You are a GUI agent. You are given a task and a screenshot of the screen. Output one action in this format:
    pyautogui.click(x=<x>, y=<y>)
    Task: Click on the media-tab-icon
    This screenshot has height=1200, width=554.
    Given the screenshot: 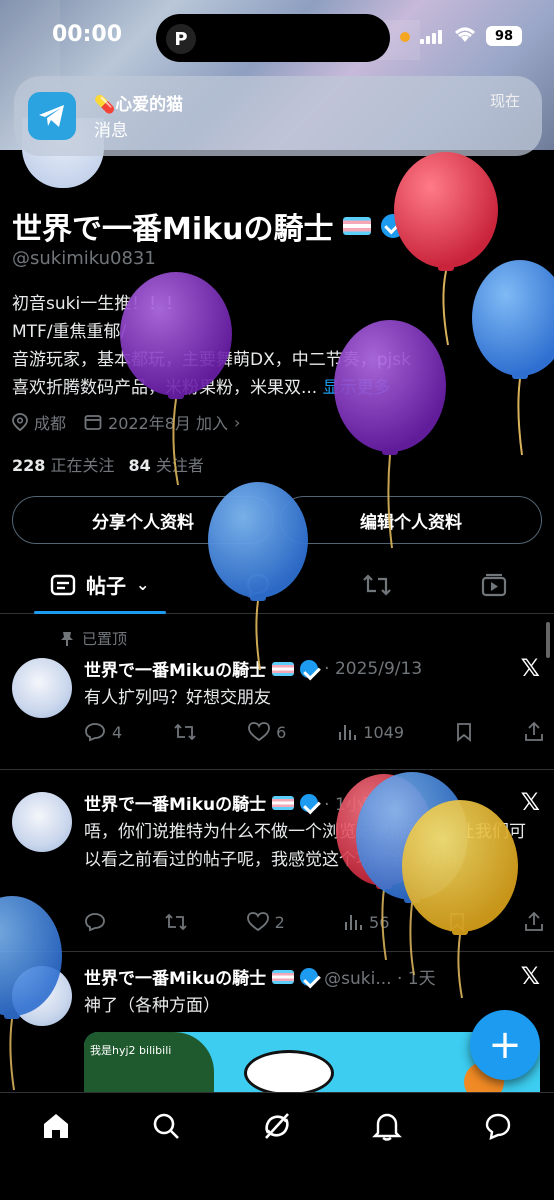 What is the action you would take?
    pyautogui.click(x=494, y=585)
    